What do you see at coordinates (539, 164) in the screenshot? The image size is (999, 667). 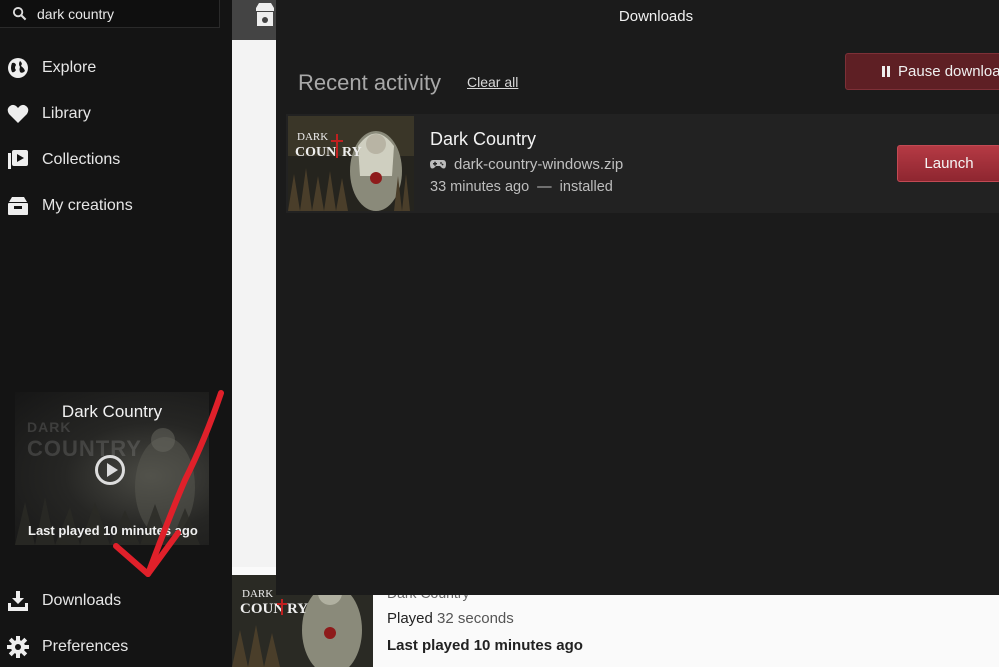 I see `download-filename: dark-country-windows.zip` at bounding box center [539, 164].